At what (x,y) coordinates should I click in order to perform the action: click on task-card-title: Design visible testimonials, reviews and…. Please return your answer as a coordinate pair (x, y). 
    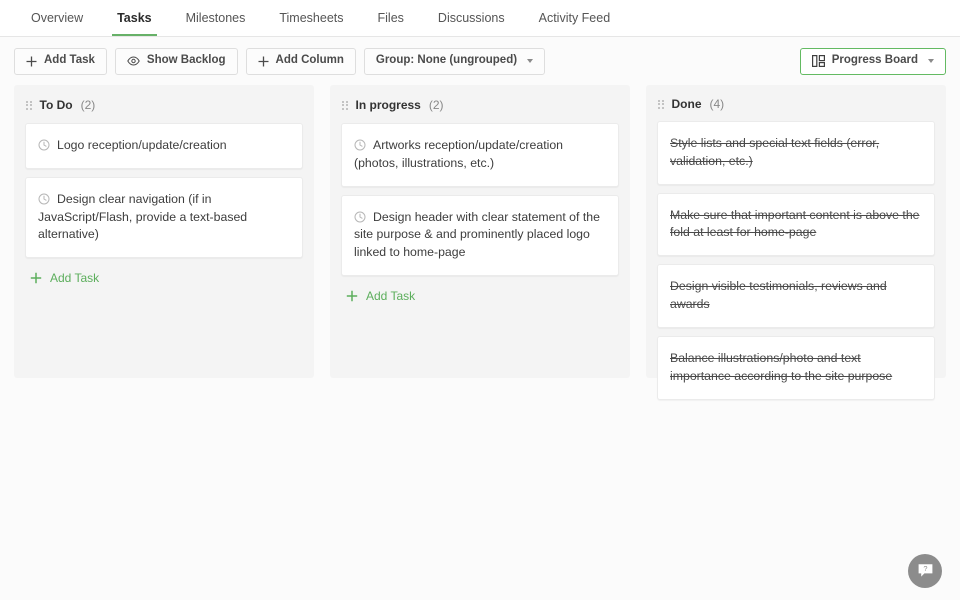
    Looking at the image, I should click on (778, 295).